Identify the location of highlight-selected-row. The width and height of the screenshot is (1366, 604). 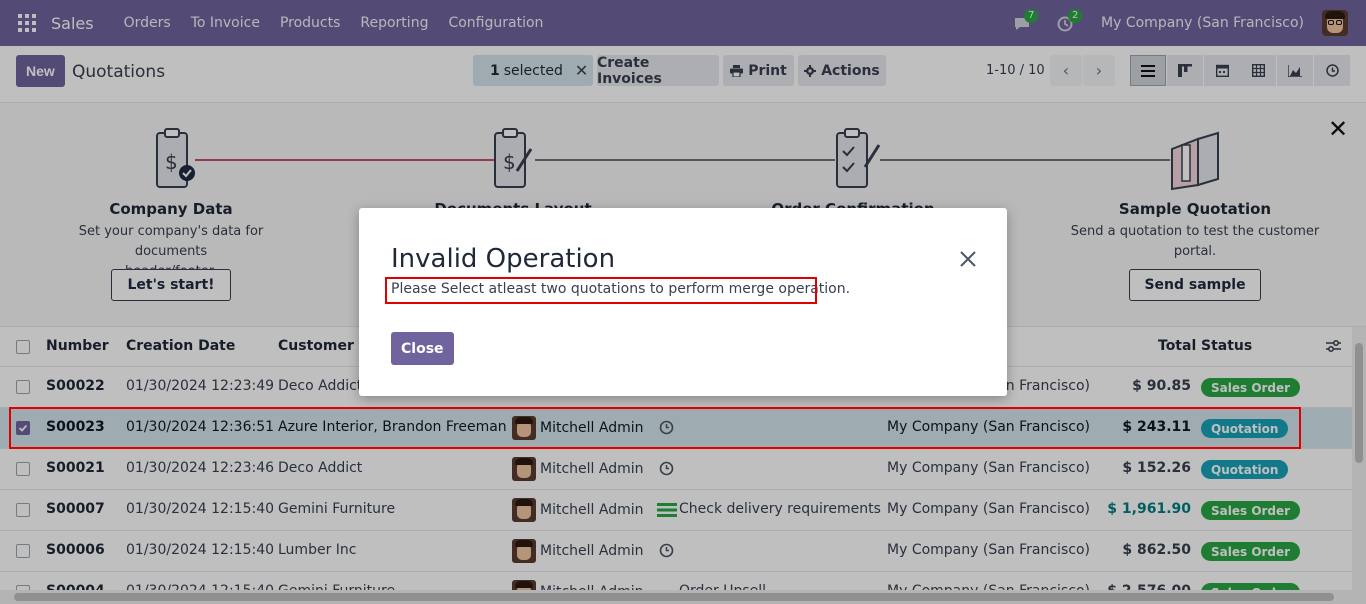
(655, 428).